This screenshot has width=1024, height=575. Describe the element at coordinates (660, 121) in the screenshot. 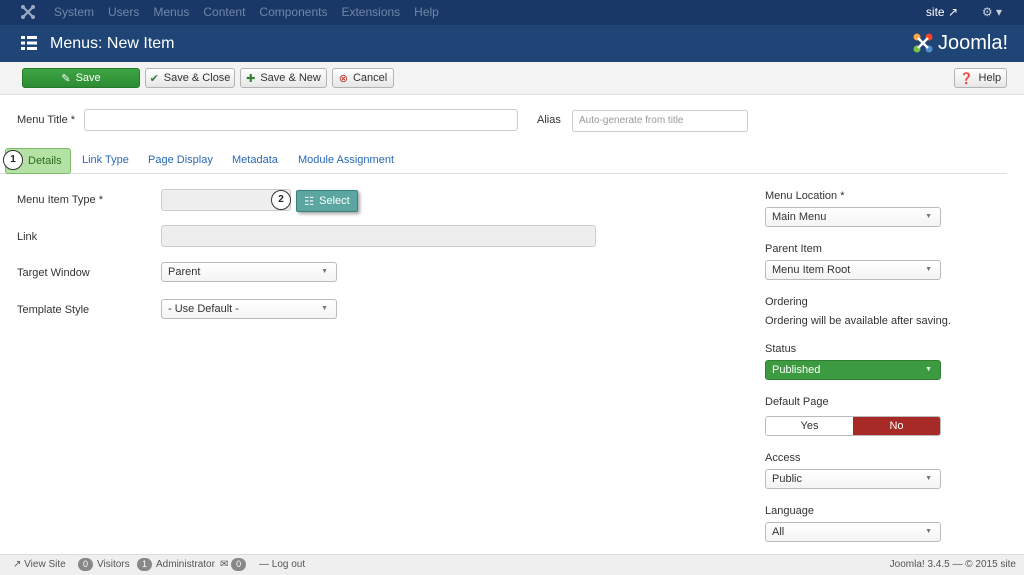

I see `alias-input: Auto-generate from title` at that location.